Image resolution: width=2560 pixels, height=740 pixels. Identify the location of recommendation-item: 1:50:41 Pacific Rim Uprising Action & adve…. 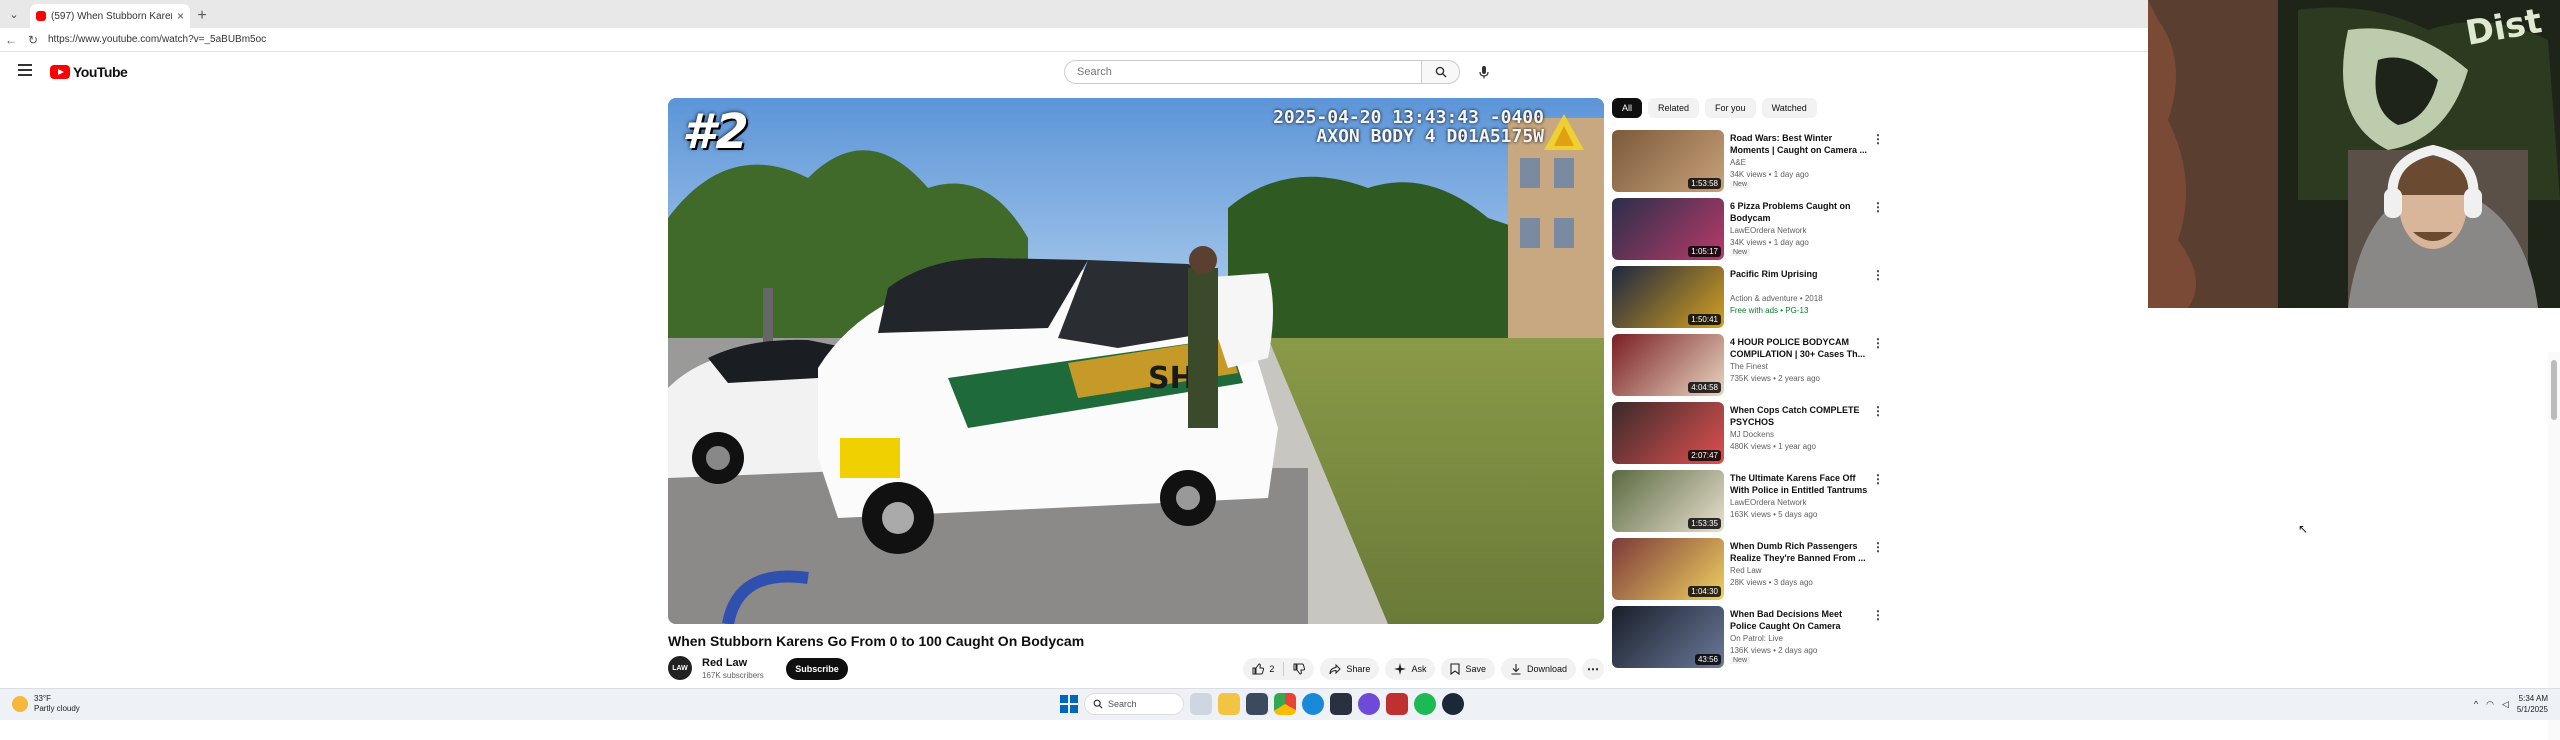
(1752, 300).